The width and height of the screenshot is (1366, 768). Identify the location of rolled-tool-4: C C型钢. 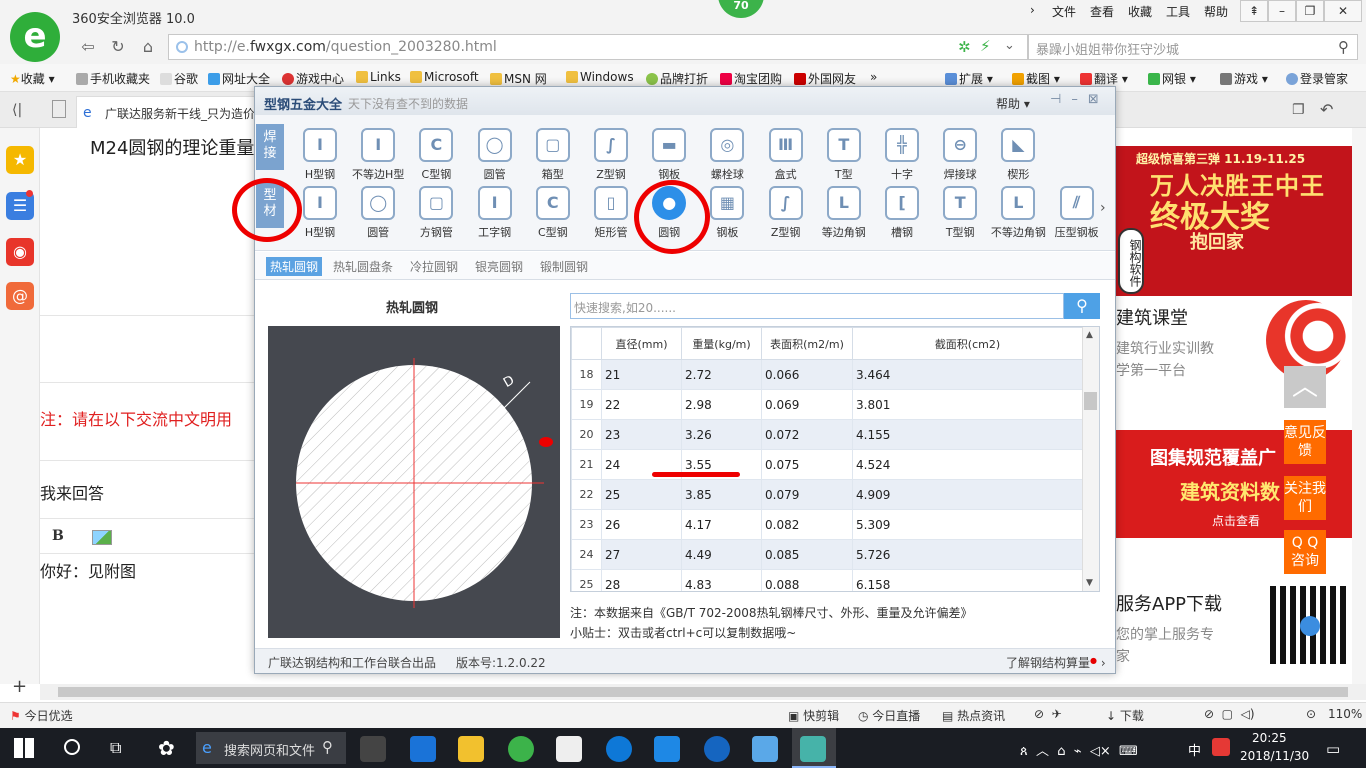
(553, 213).